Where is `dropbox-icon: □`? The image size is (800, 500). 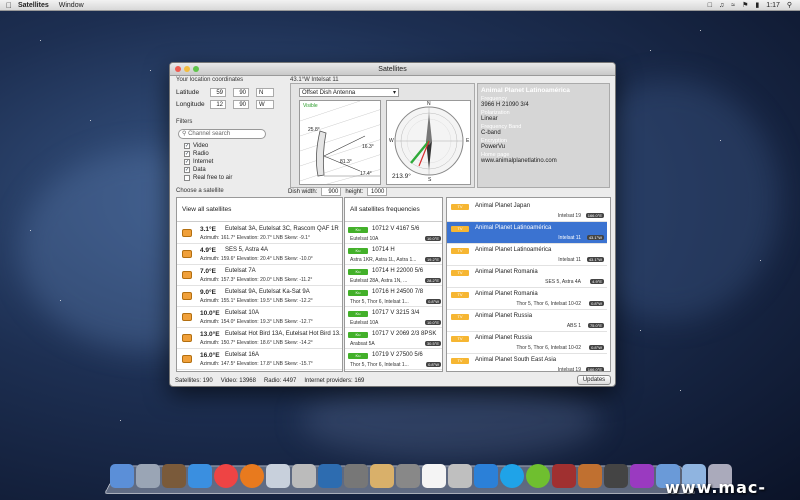
dropbox-icon: □ is located at coordinates (710, 5).